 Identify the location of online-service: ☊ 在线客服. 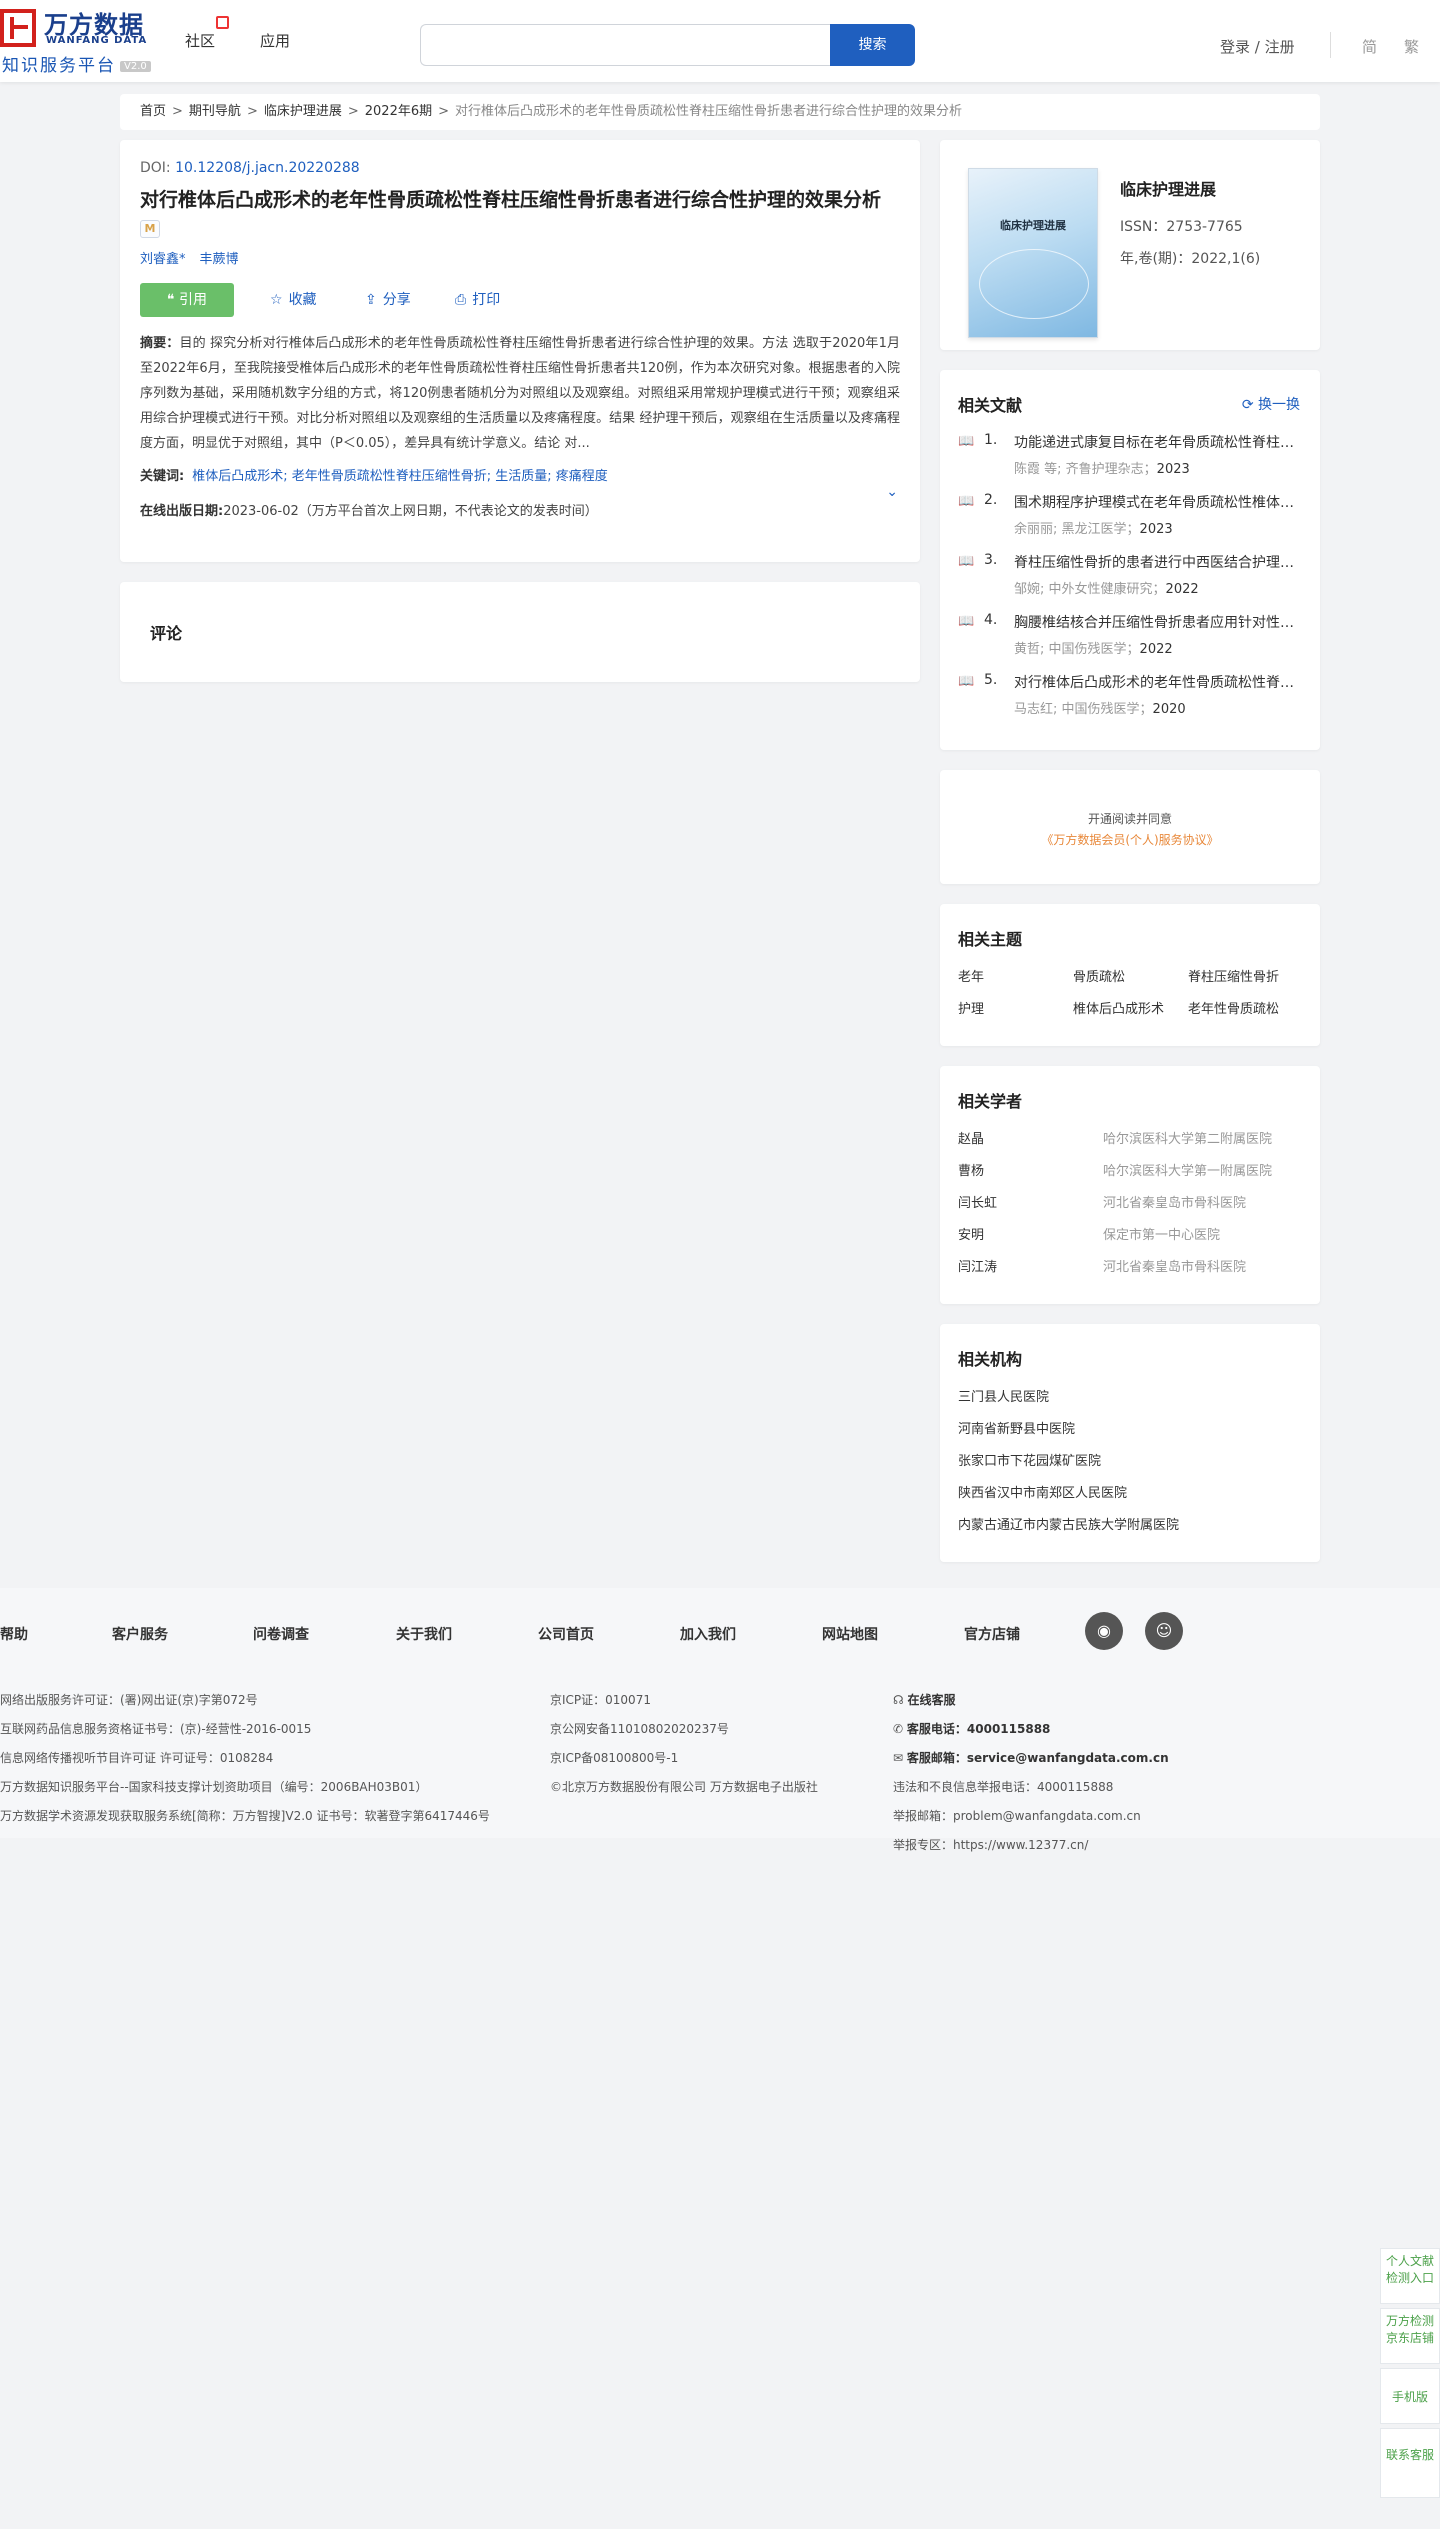
(1031, 1700).